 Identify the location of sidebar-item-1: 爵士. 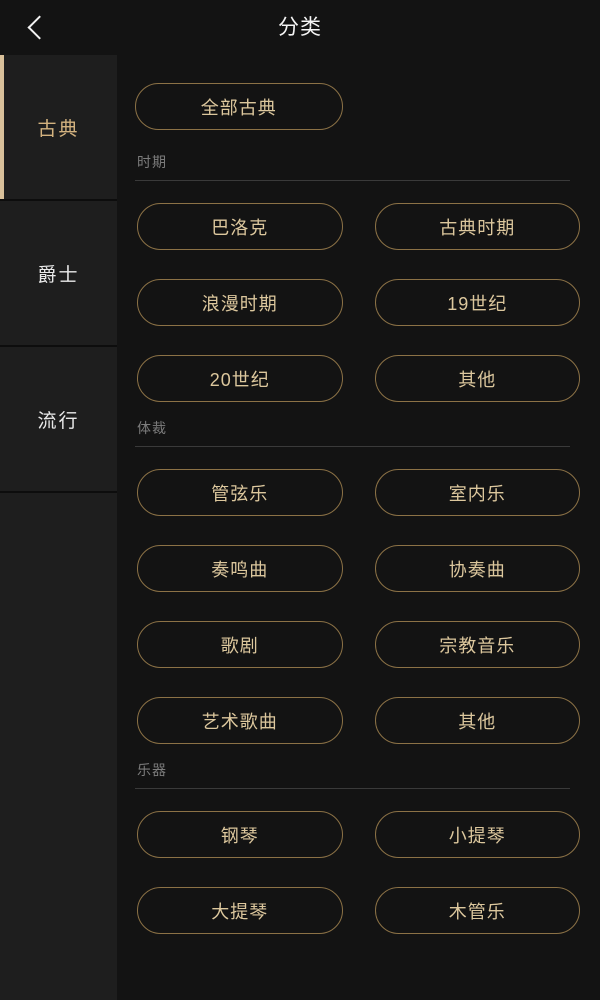
(58, 274).